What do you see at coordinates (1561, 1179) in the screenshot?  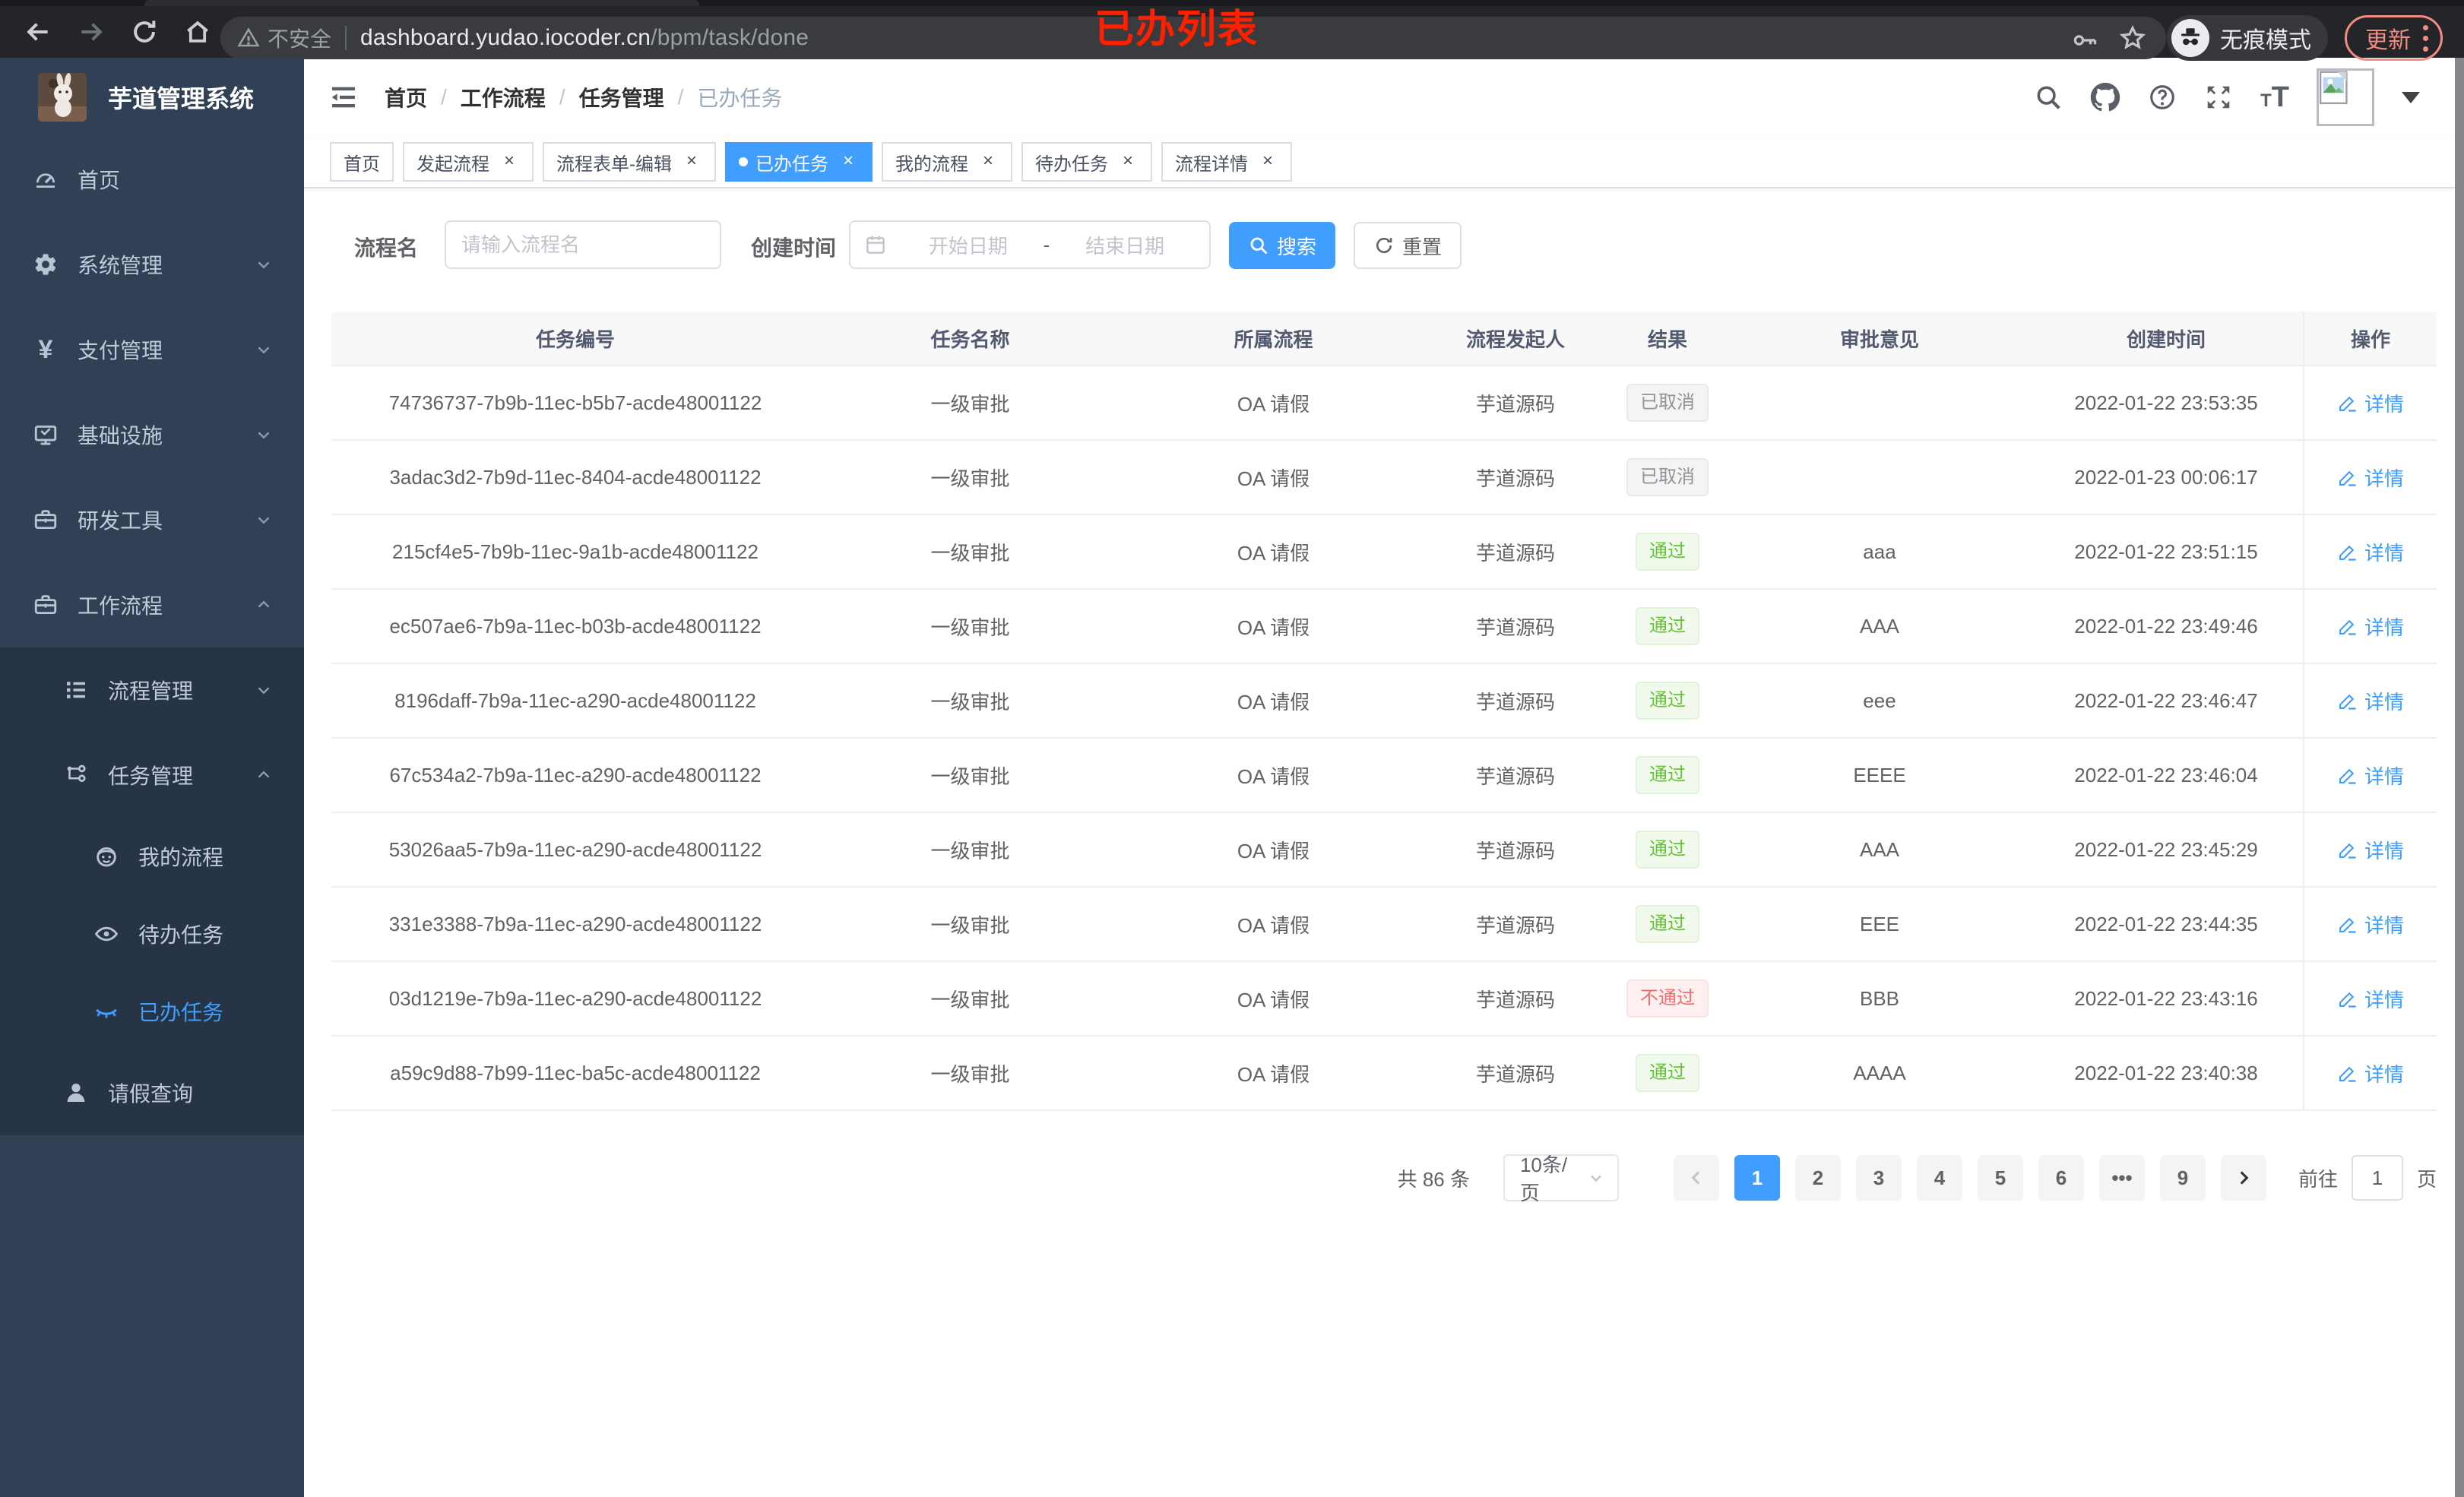 I see `page-size-select: 10条/页` at bounding box center [1561, 1179].